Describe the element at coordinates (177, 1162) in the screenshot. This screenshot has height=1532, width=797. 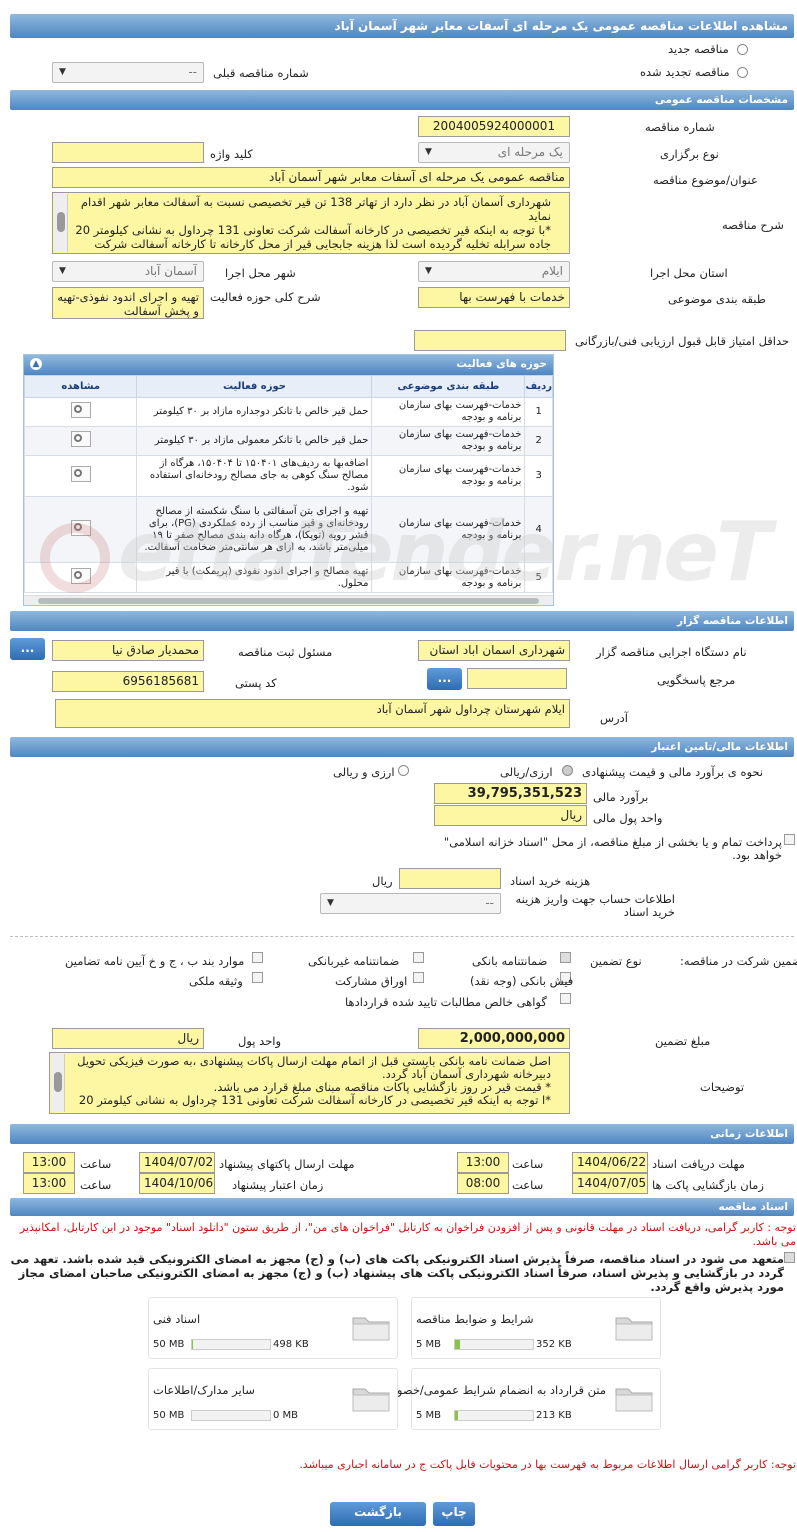
I see `send-date: 1404/07/02` at that location.